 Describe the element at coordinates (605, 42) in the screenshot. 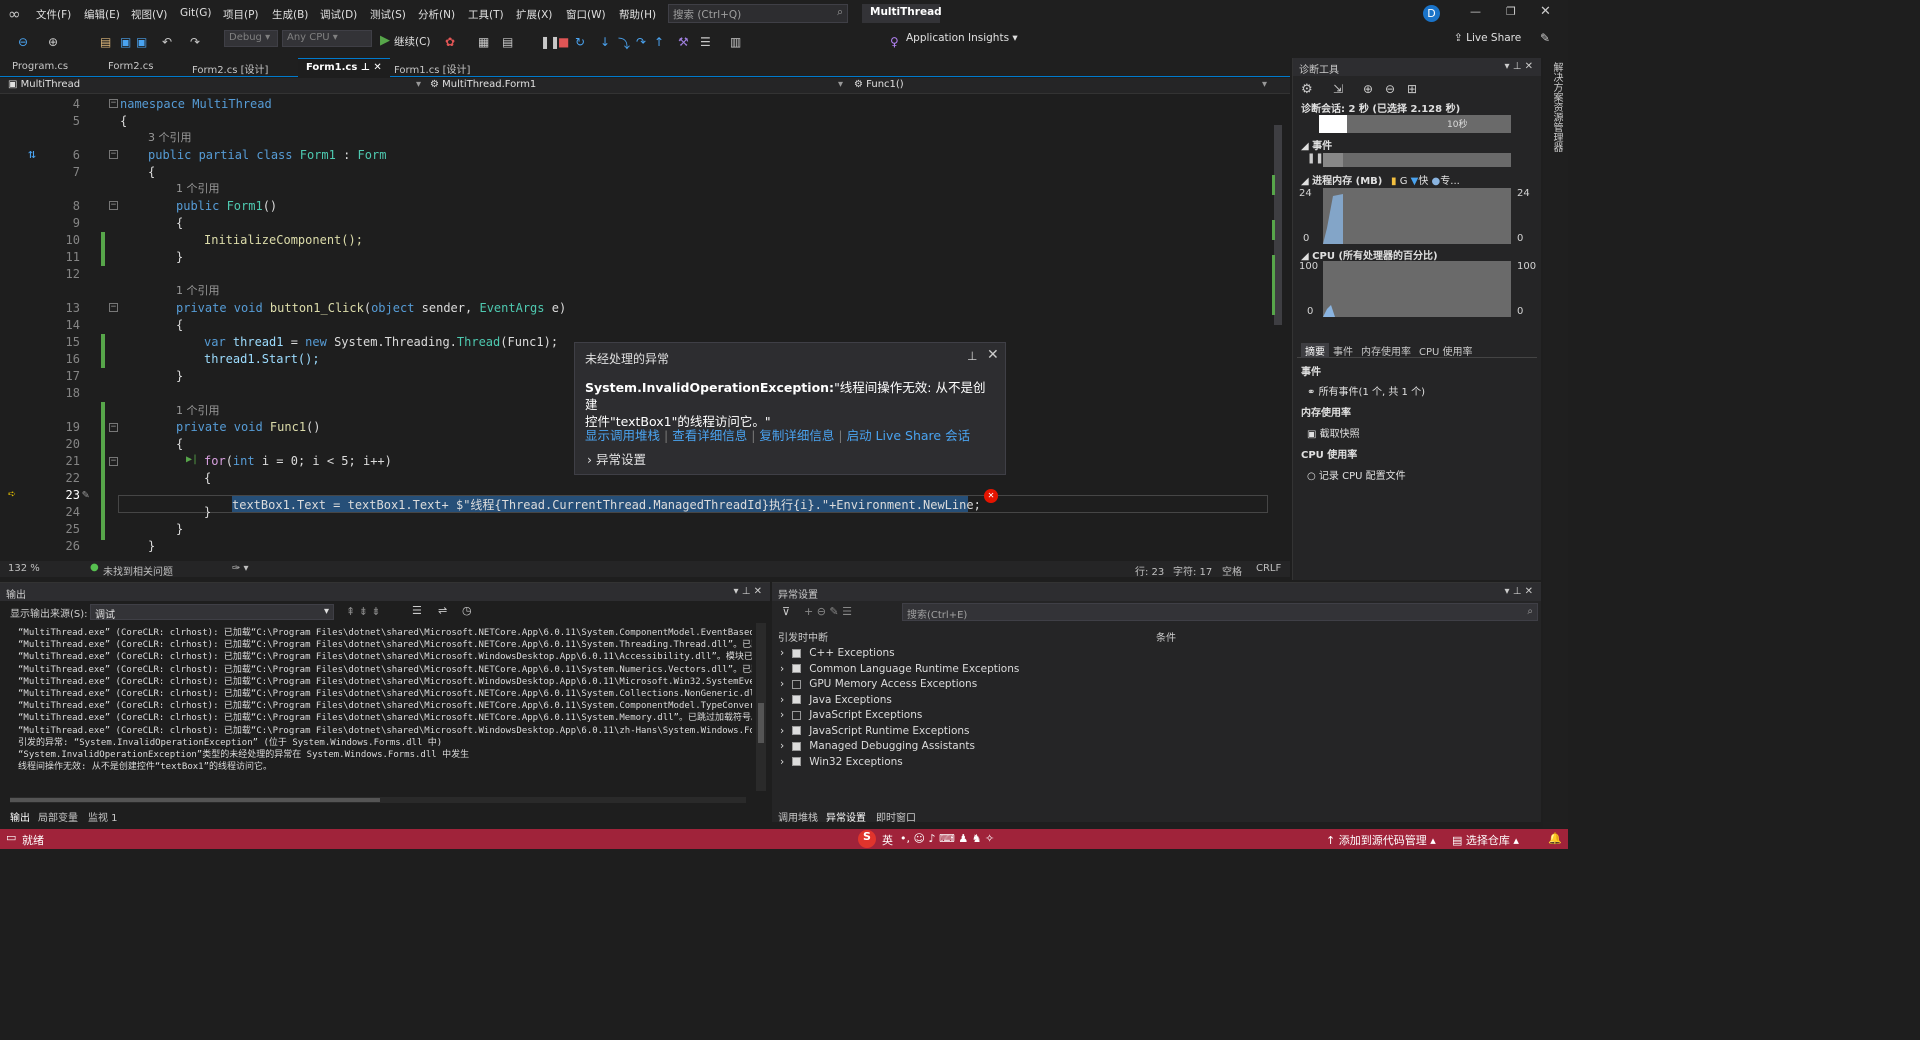

I see `step-into-icon: ↓` at that location.